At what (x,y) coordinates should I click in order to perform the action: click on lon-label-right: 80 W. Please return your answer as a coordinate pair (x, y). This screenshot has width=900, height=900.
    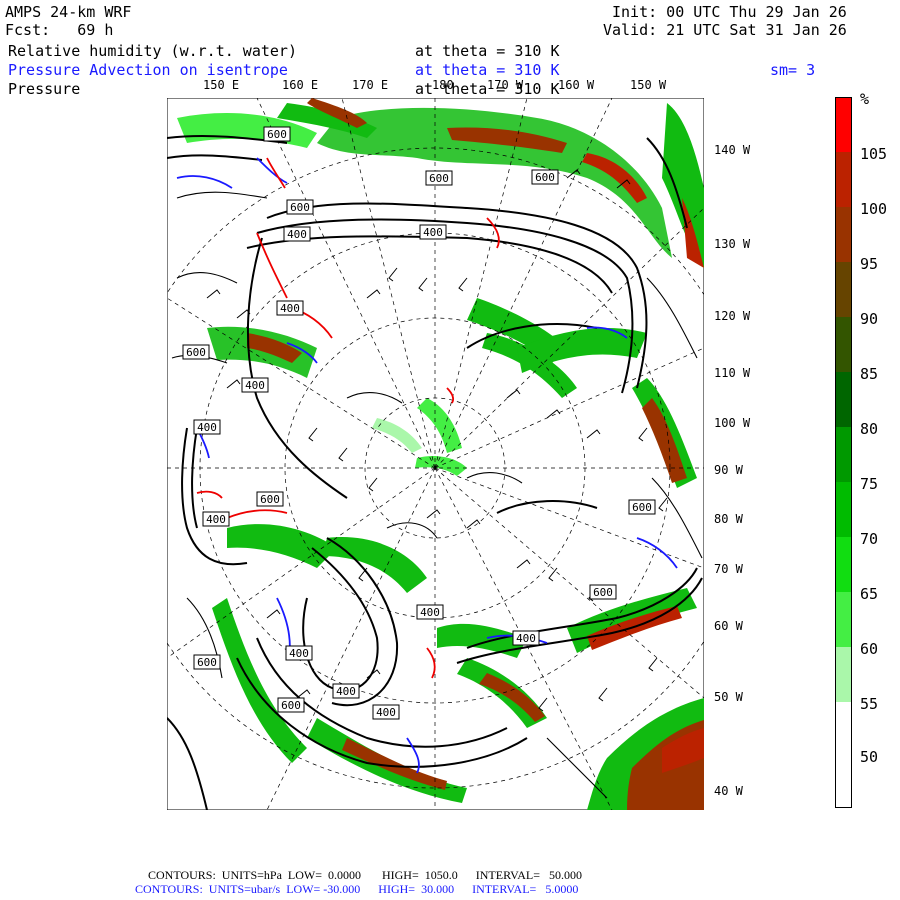
    Looking at the image, I should click on (728, 519).